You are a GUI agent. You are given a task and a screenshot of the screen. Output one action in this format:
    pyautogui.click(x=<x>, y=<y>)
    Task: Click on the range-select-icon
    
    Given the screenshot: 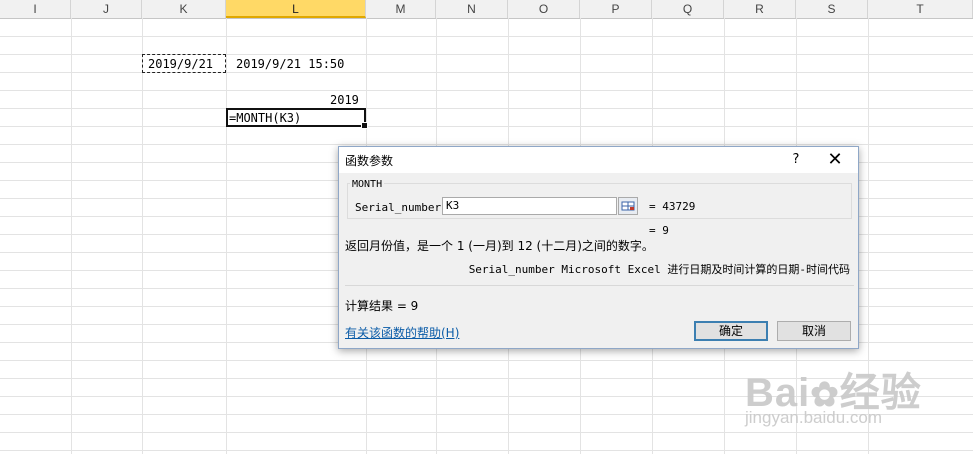 What is the action you would take?
    pyautogui.click(x=628, y=206)
    